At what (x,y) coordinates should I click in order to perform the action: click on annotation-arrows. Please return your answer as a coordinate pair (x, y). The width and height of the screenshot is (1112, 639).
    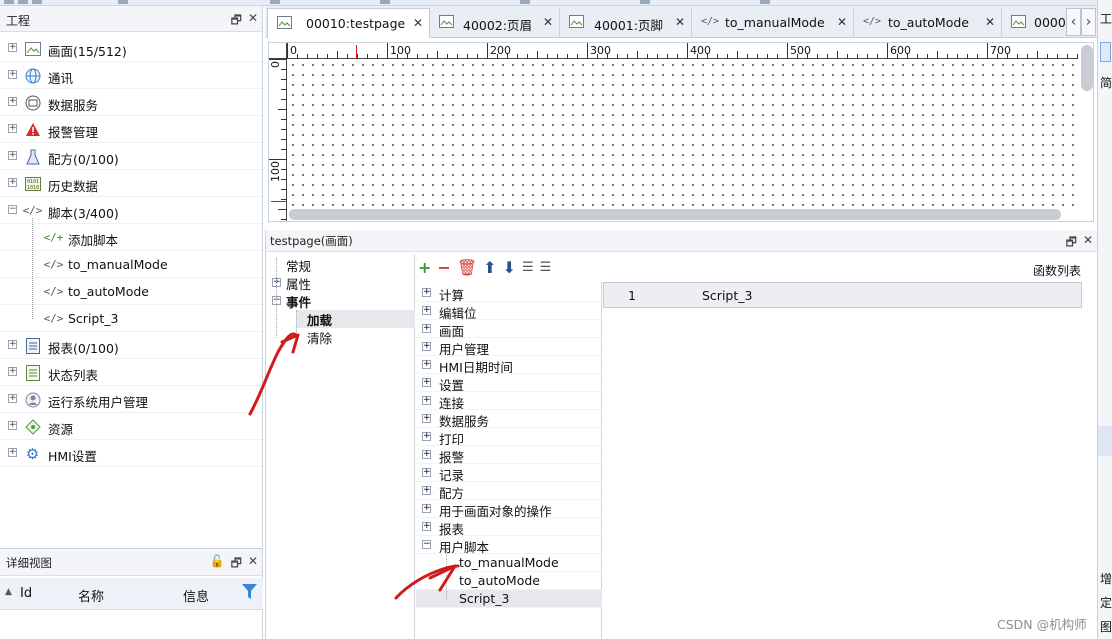
    Looking at the image, I should click on (354, 466).